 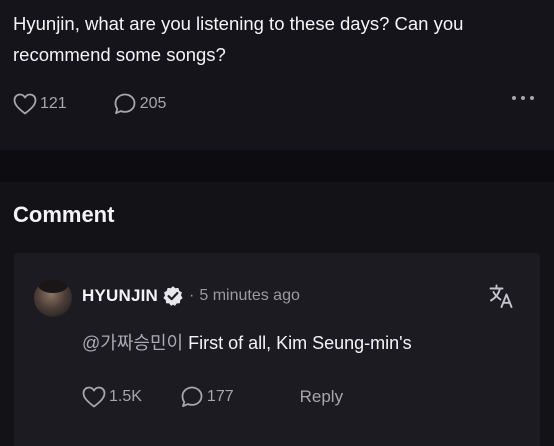 I want to click on section-divider, so click(x=277, y=166).